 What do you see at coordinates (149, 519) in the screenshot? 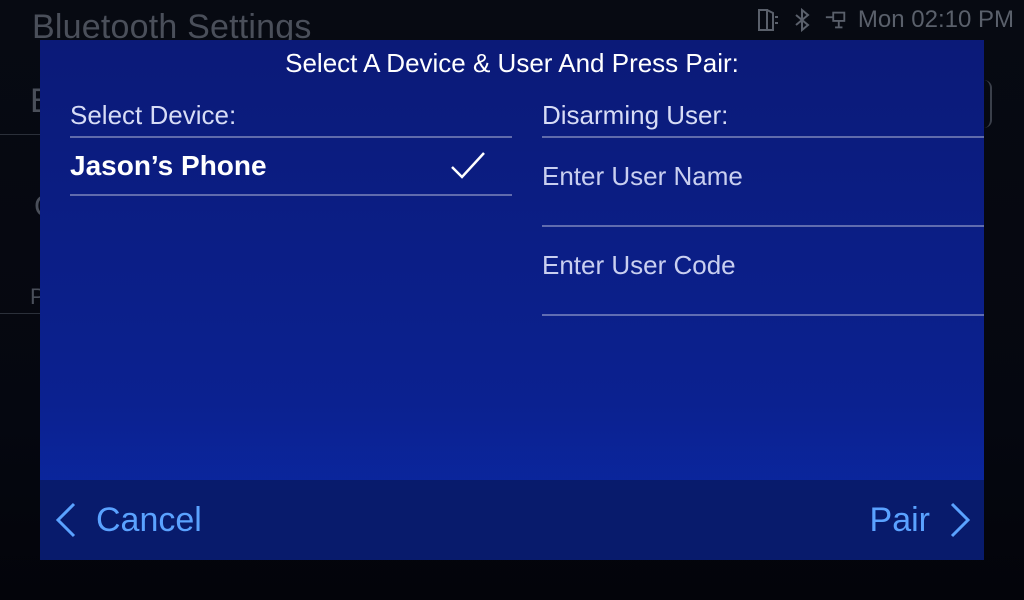
I see `cancel-label: Cancel` at bounding box center [149, 519].